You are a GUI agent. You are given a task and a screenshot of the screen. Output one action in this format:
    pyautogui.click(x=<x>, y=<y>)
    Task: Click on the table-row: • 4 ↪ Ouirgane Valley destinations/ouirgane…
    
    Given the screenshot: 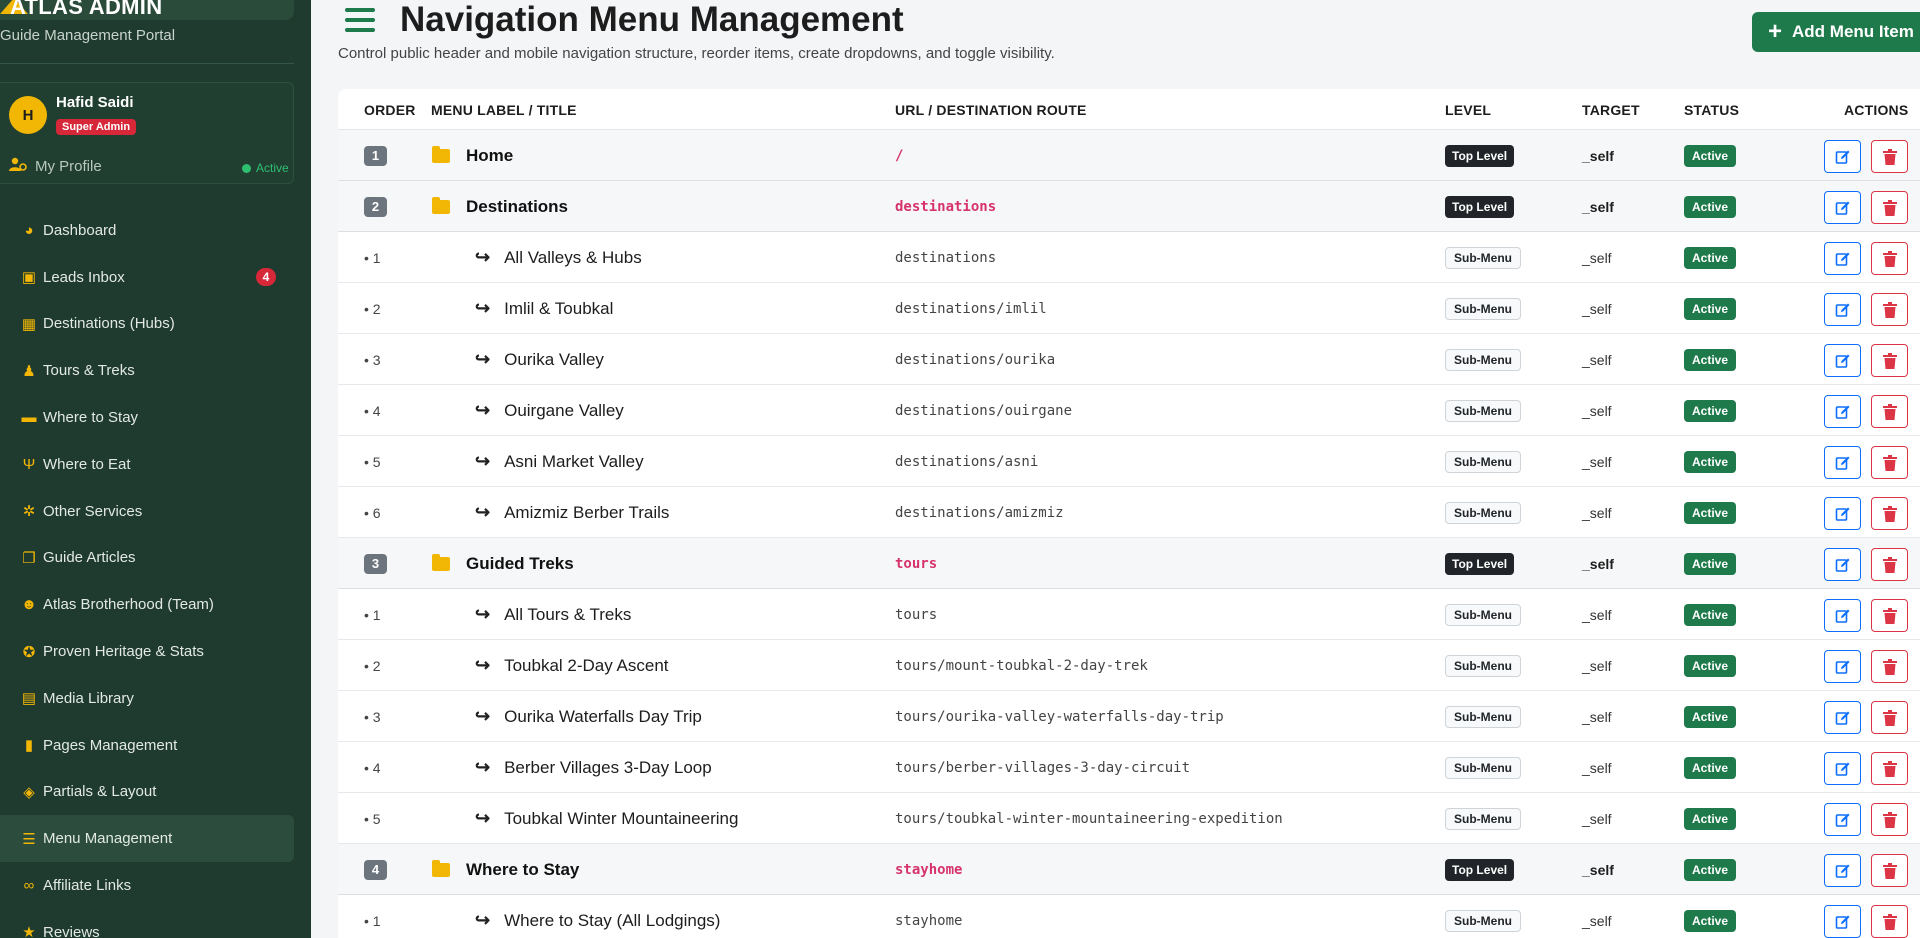 What is the action you would take?
    pyautogui.click(x=1129, y=410)
    